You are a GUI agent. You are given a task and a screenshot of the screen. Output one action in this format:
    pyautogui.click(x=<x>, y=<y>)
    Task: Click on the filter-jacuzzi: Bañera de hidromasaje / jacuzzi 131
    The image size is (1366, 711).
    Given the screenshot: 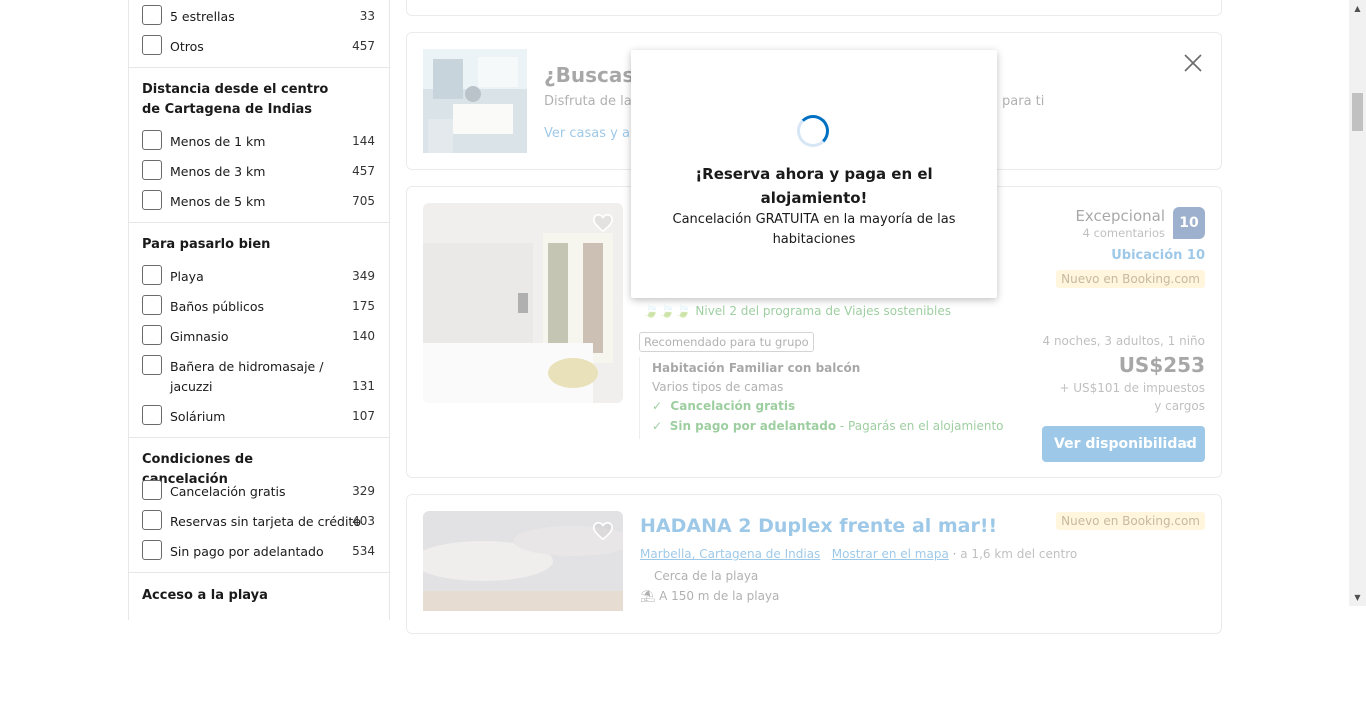 What is the action you would take?
    pyautogui.click(x=258, y=376)
    